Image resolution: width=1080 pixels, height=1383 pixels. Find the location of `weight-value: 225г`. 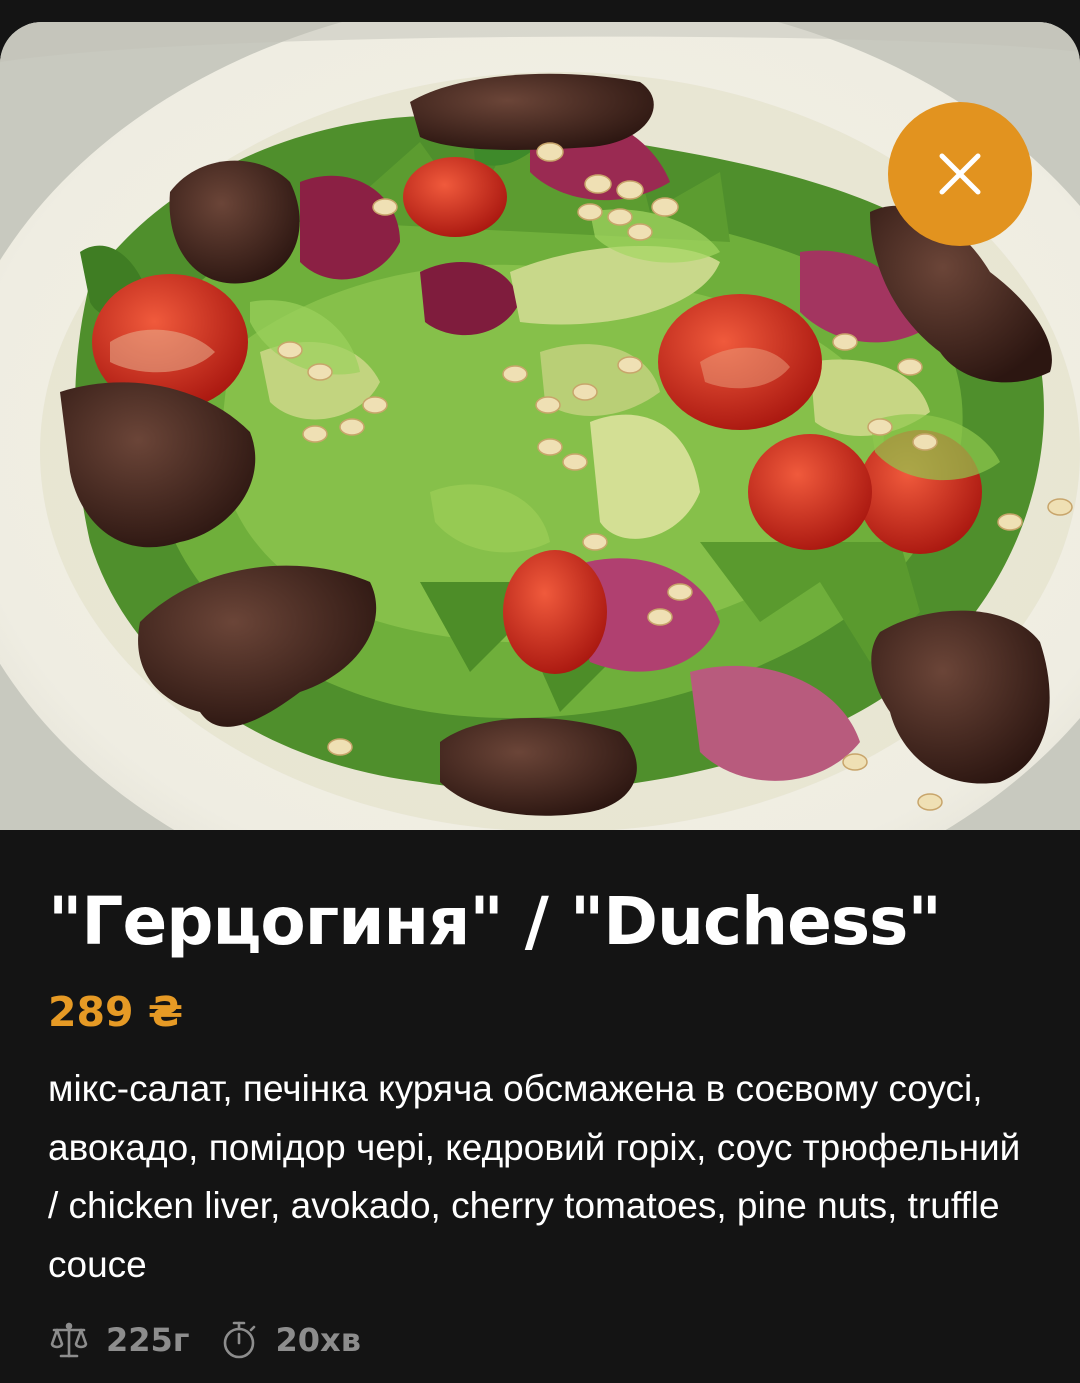

weight-value: 225г is located at coordinates (148, 1340).